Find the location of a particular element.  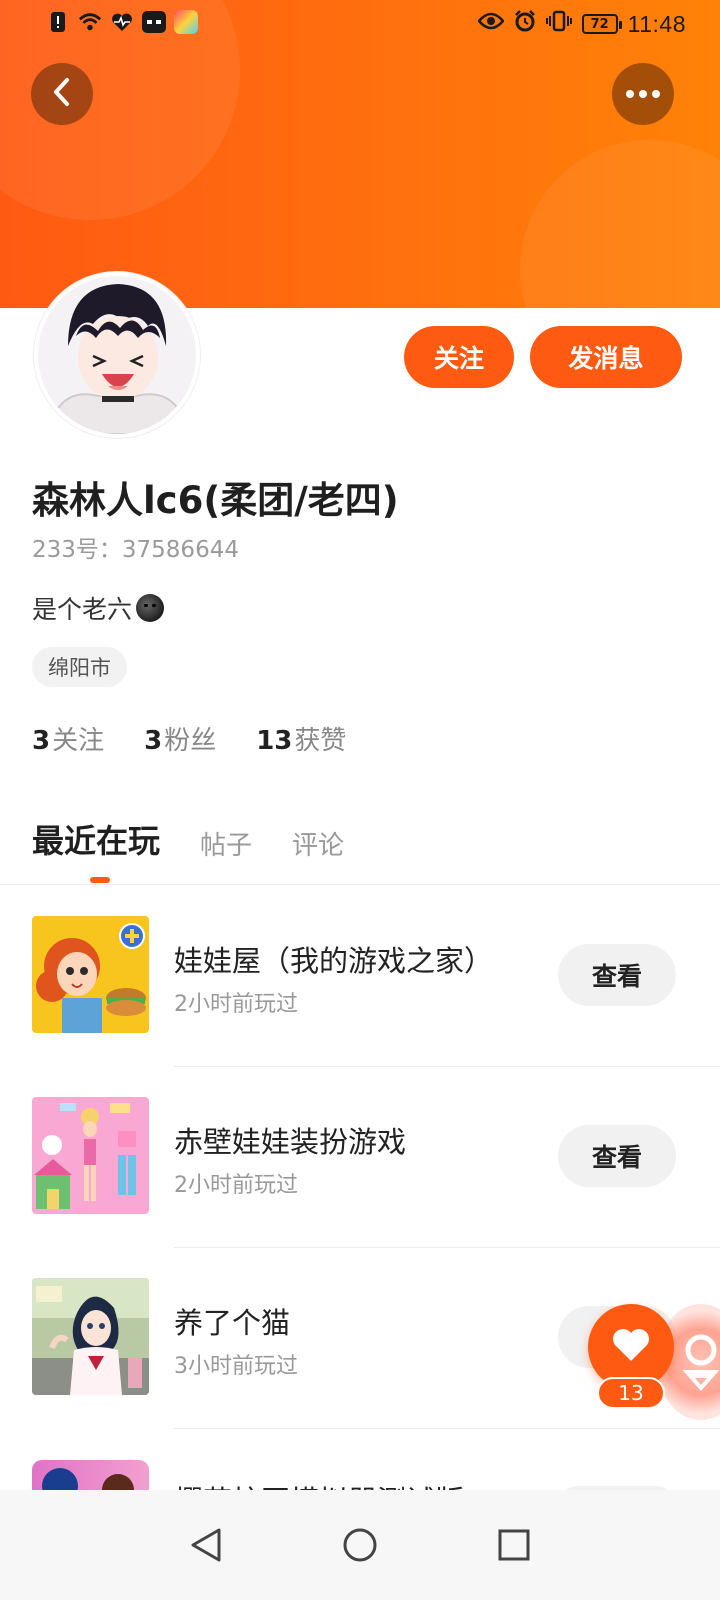

eye-icon is located at coordinates (490, 24).